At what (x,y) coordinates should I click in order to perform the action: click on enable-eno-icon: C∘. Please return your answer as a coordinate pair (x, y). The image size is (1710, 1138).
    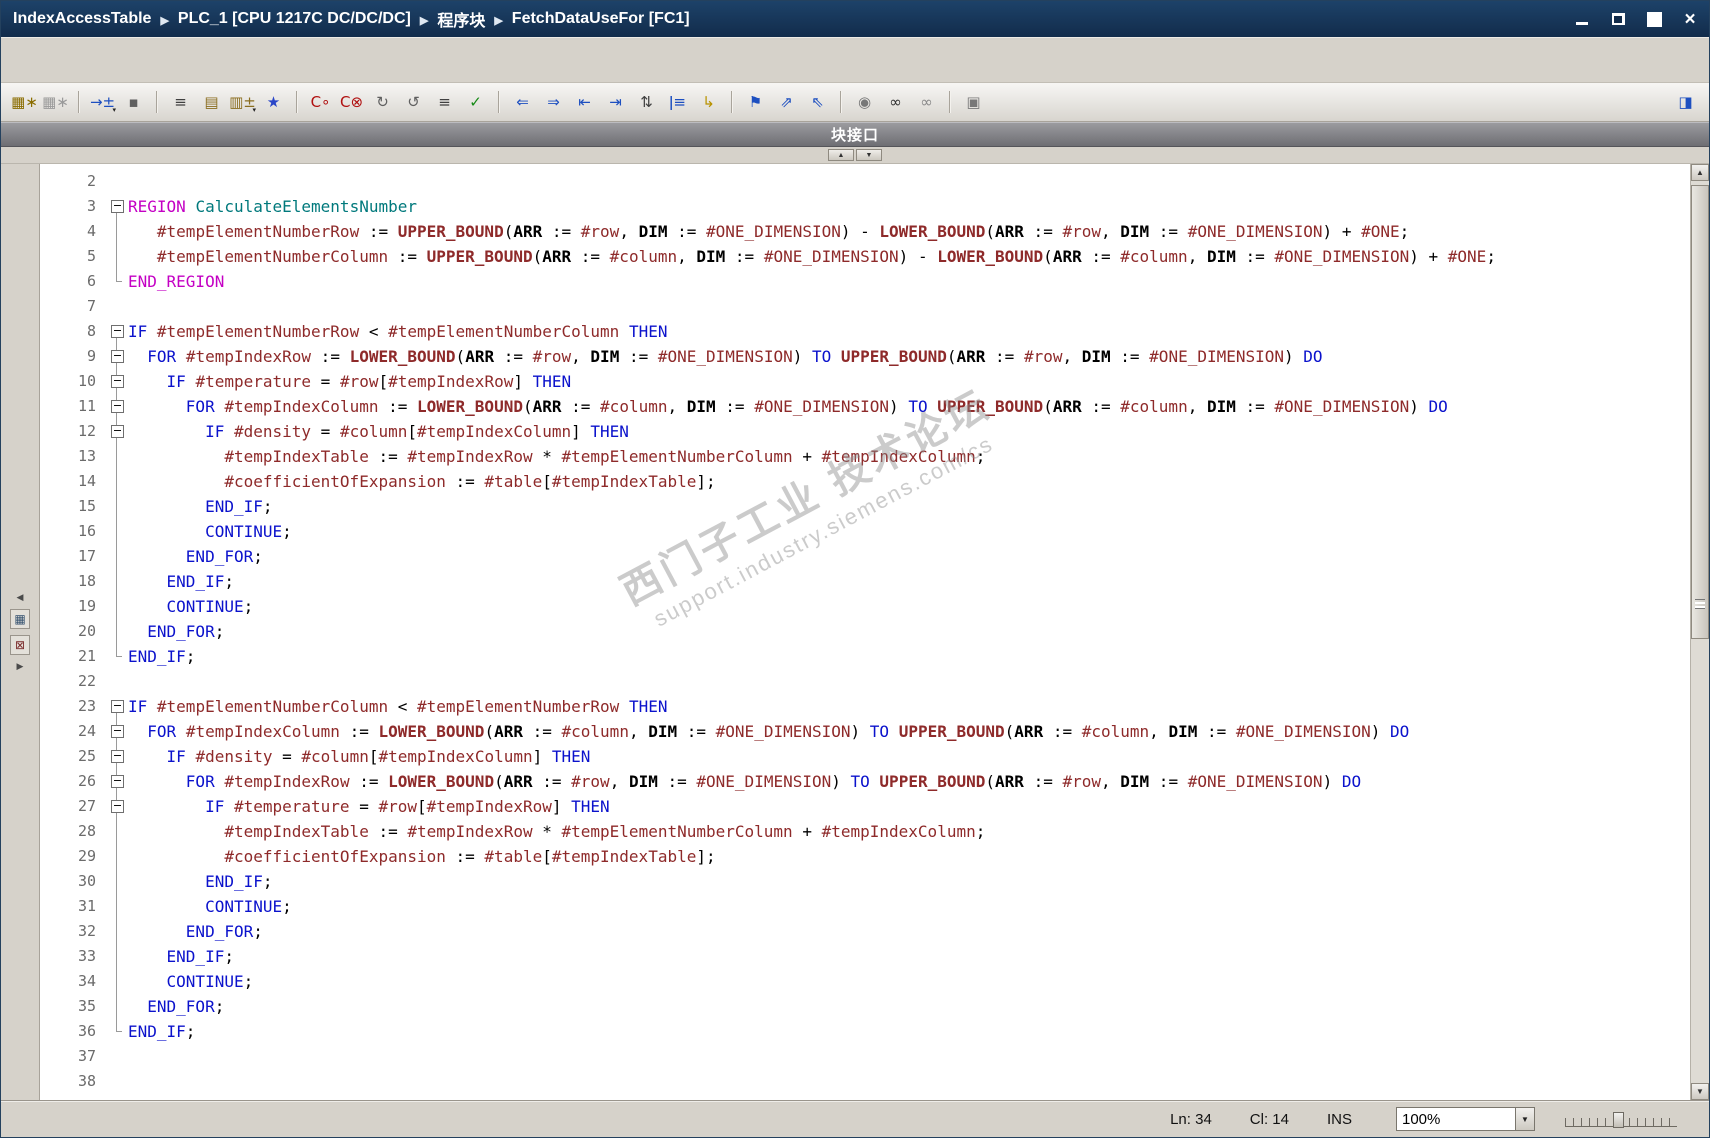
    Looking at the image, I should click on (320, 102).